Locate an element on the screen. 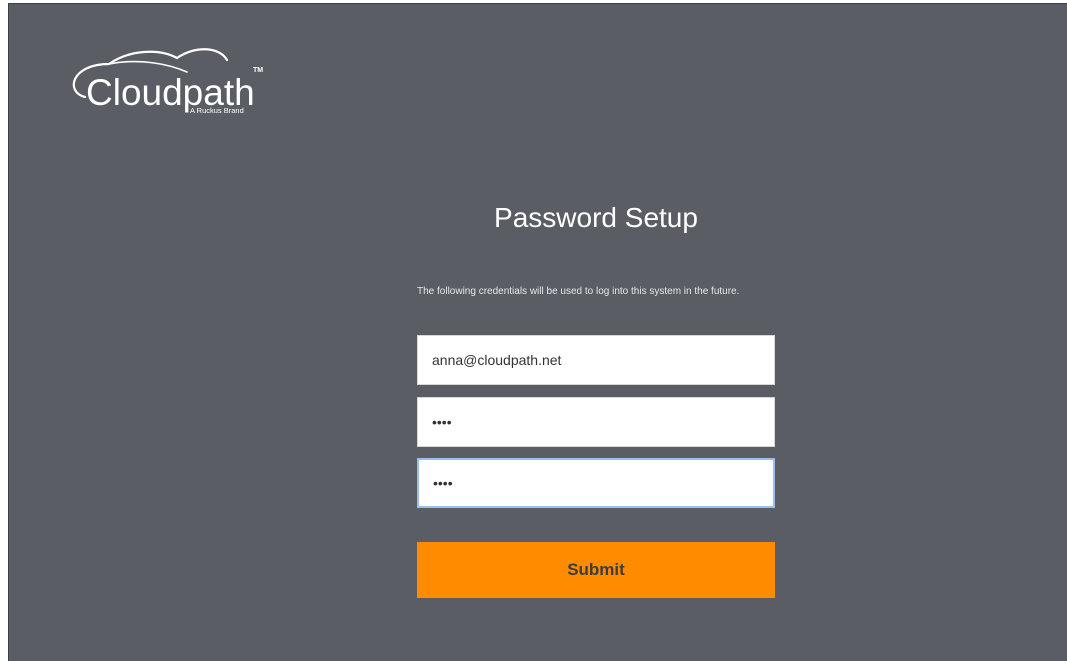 The width and height of the screenshot is (1067, 661). logo-tagline: A Ruckus Brand is located at coordinates (217, 110).